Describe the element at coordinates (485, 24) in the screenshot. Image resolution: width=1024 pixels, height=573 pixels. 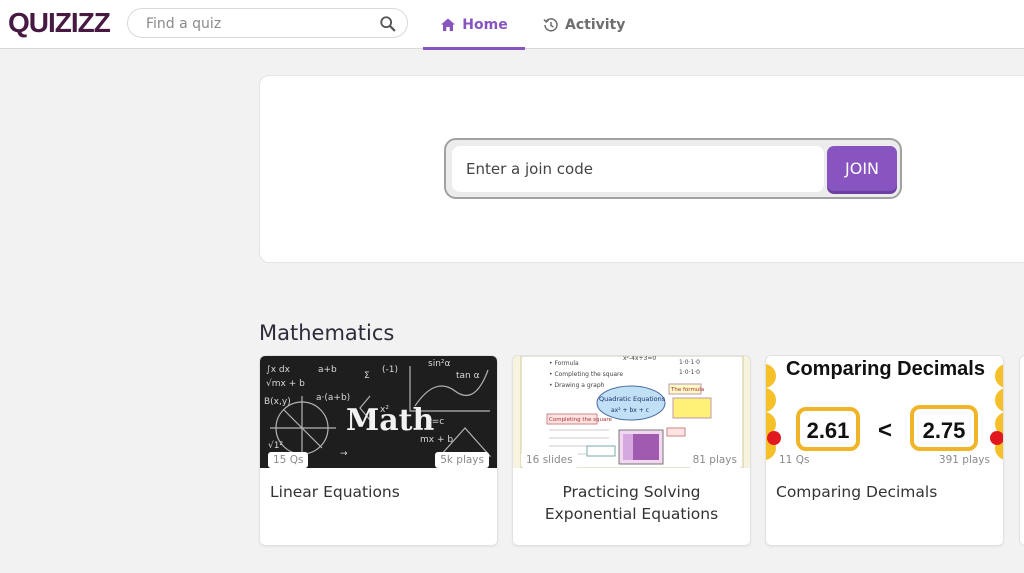
I see `tab-home-label: Home` at that location.